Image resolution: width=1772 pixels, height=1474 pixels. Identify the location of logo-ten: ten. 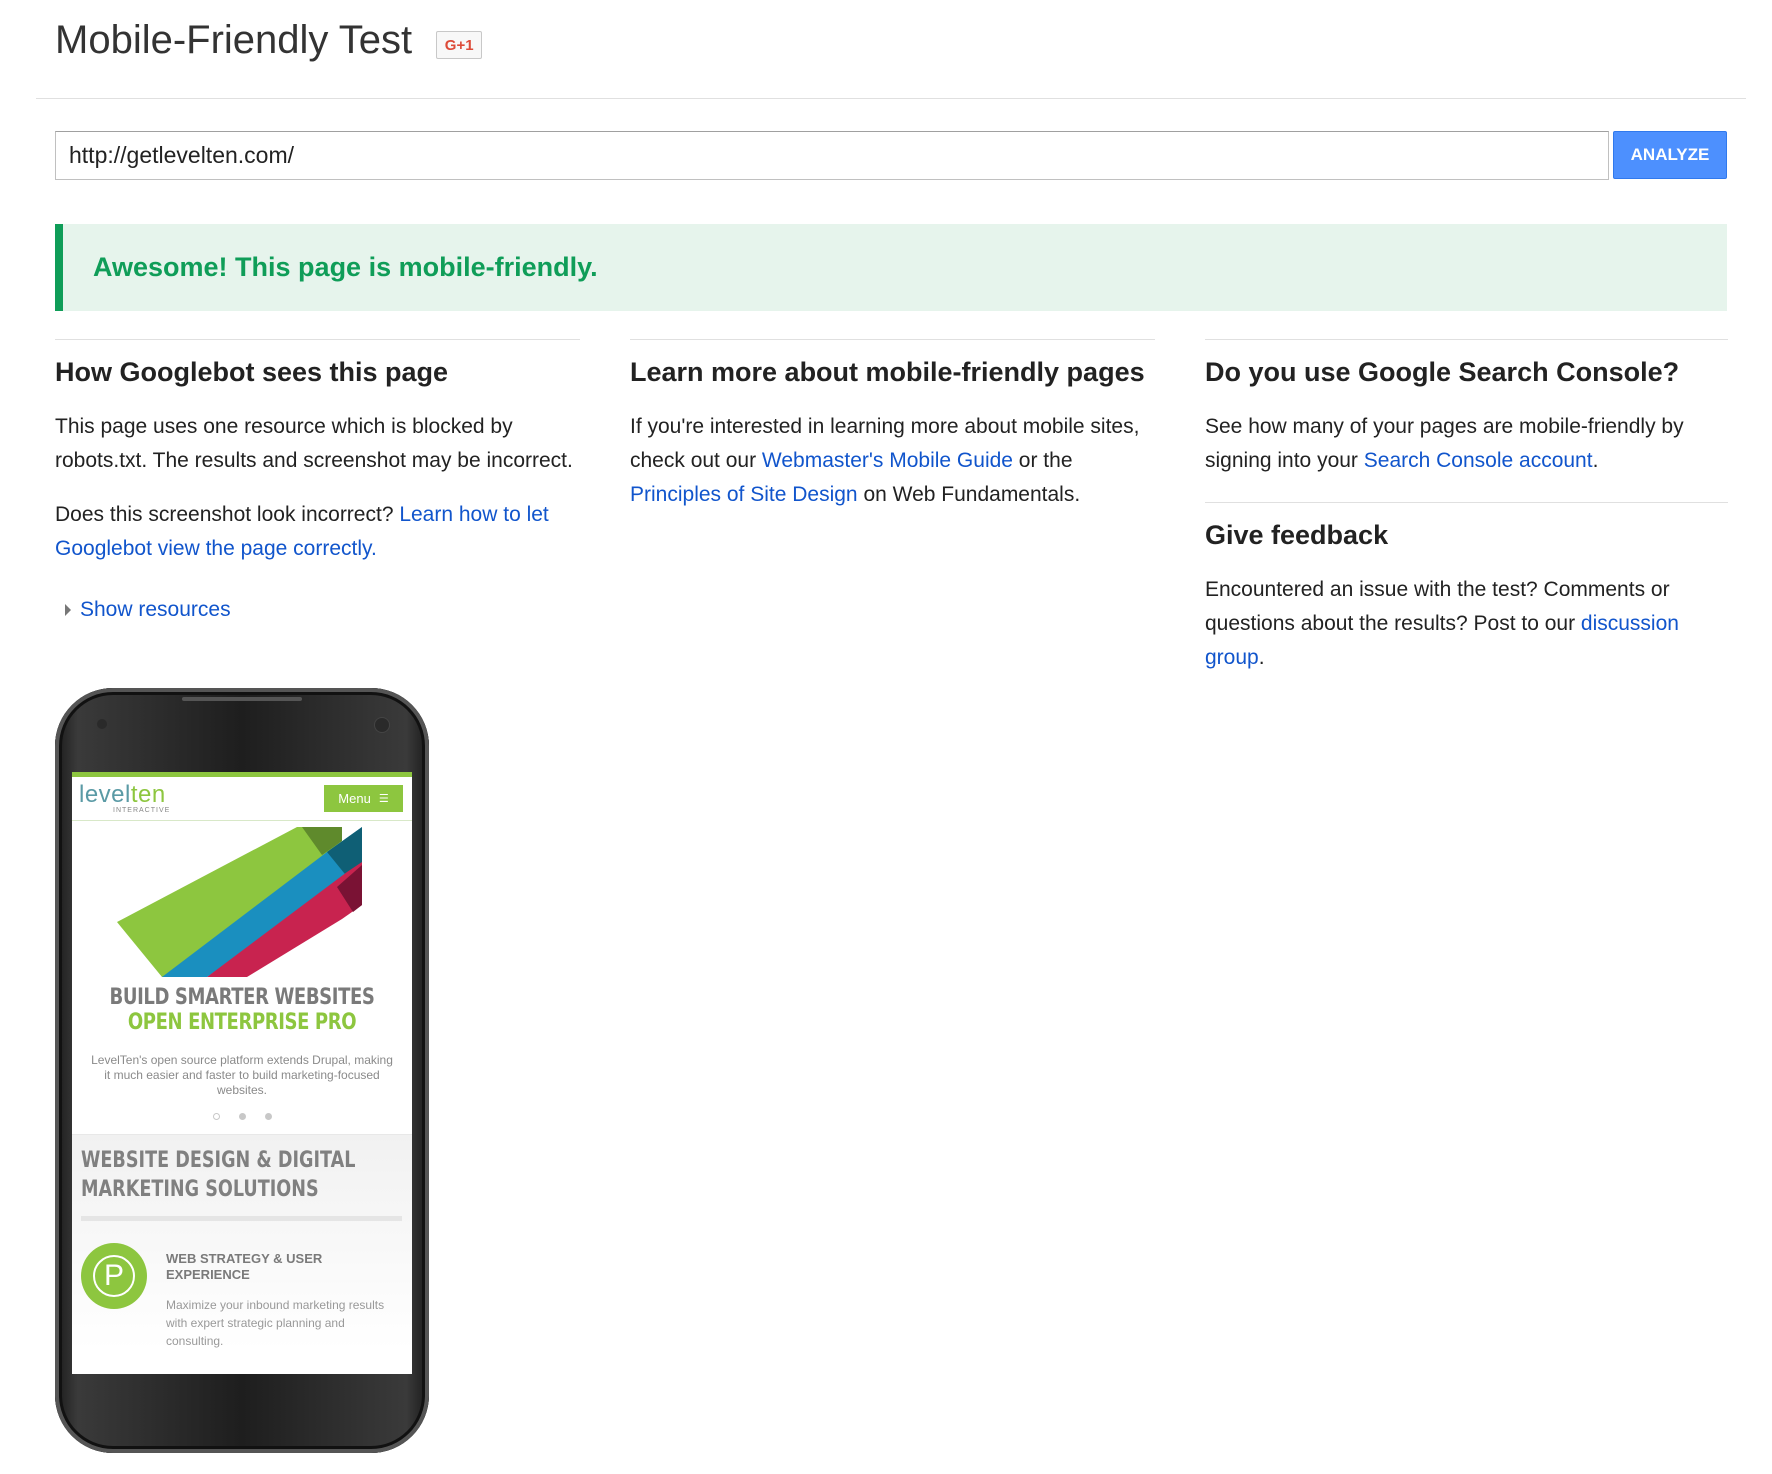
(148, 794).